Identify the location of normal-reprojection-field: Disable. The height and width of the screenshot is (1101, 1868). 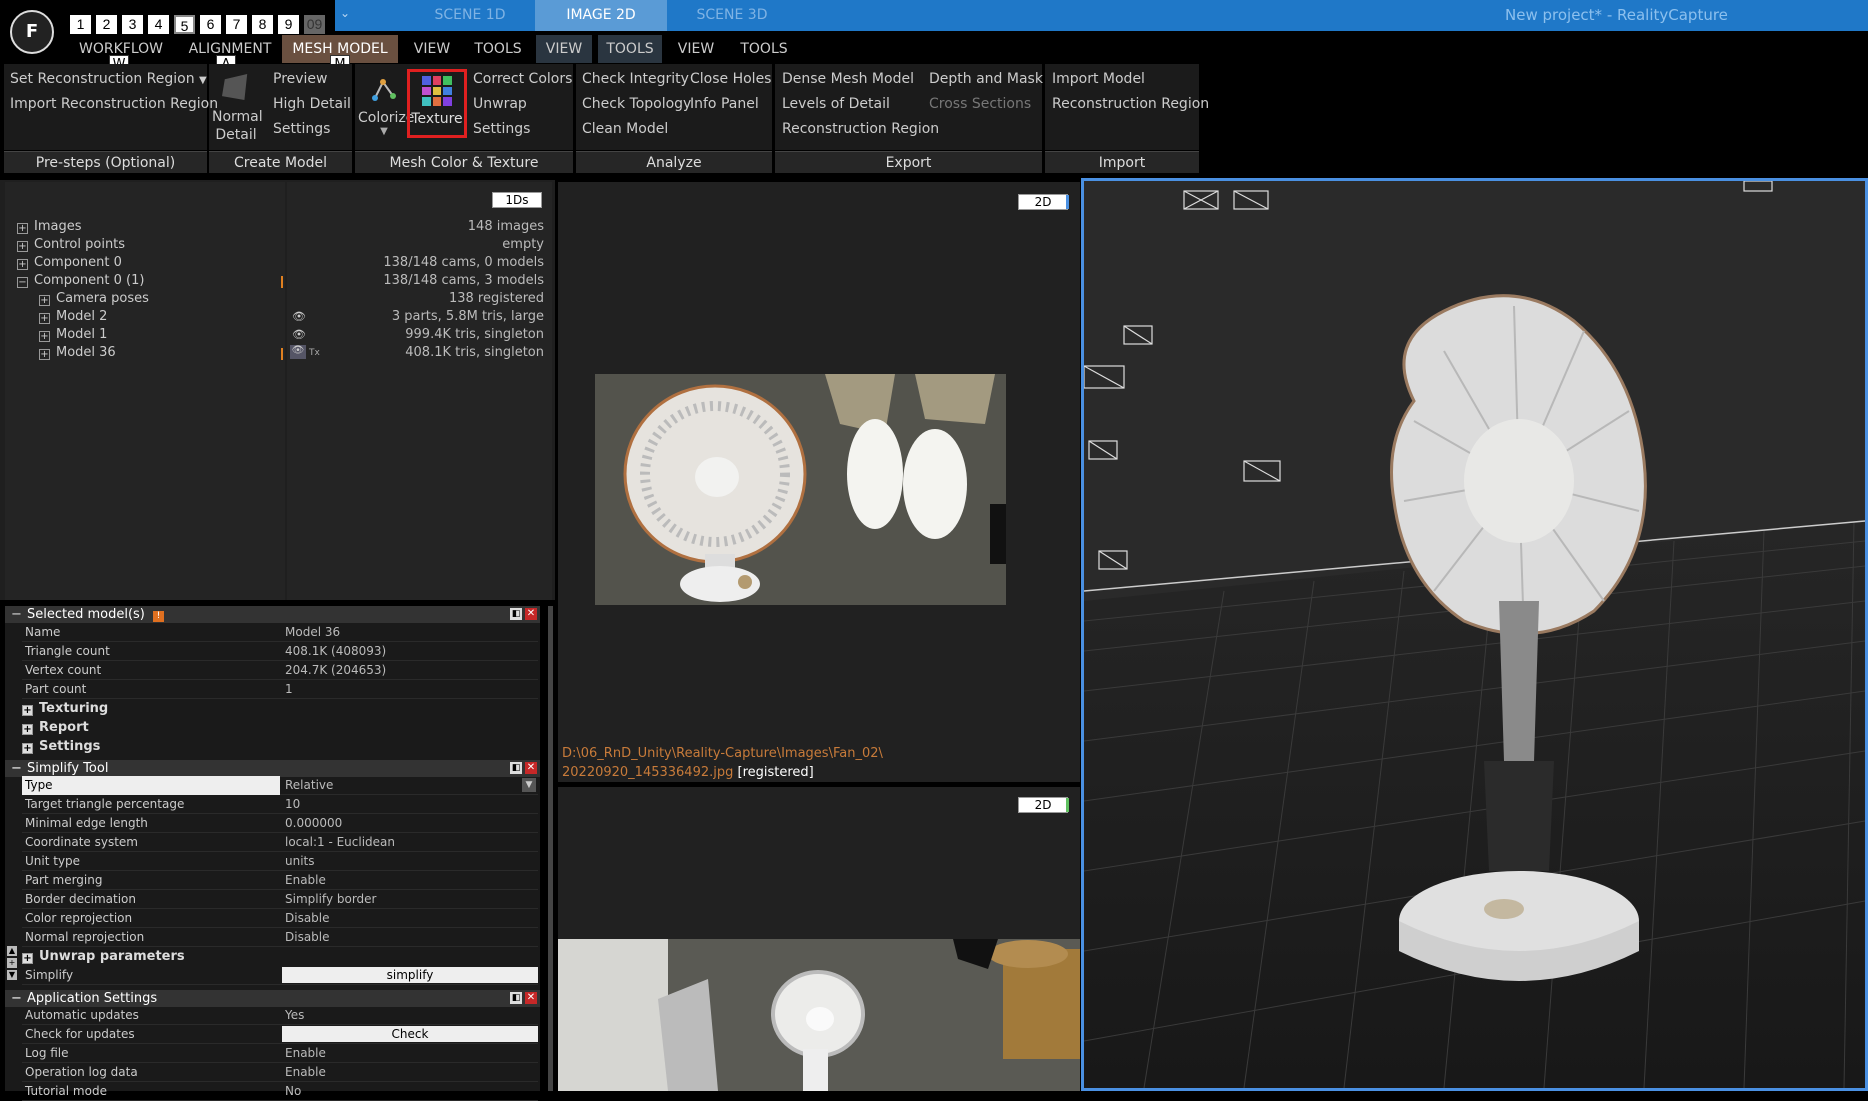
(307, 937).